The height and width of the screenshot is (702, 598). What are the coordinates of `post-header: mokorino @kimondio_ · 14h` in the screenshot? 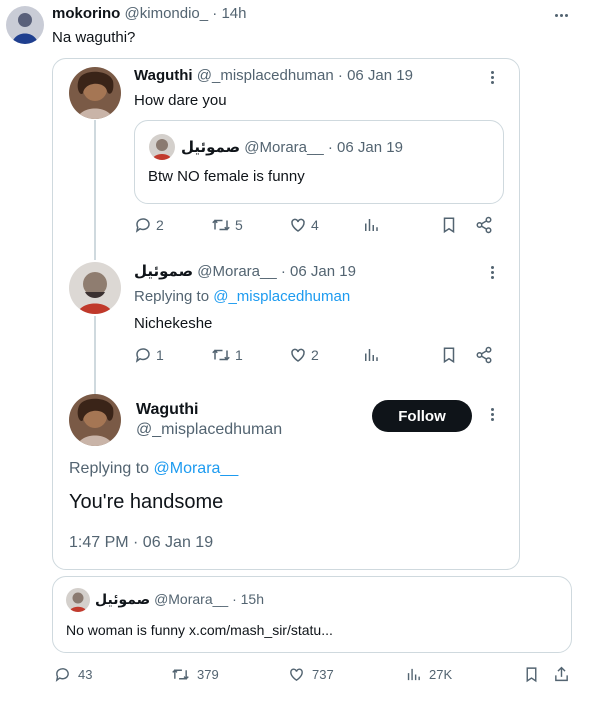 It's located at (149, 13).